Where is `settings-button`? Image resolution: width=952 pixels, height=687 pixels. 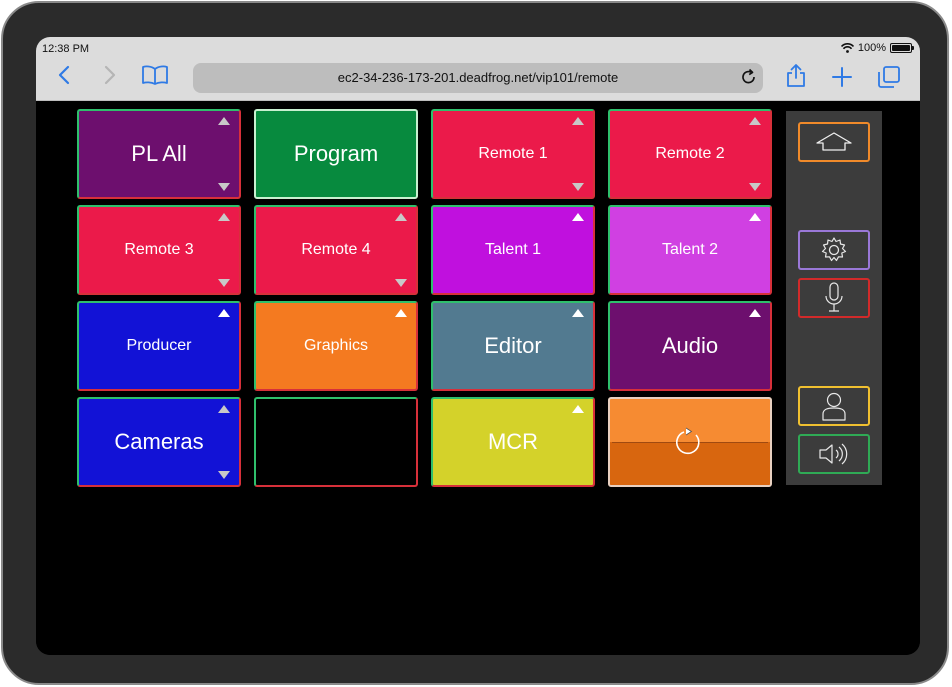 settings-button is located at coordinates (834, 250).